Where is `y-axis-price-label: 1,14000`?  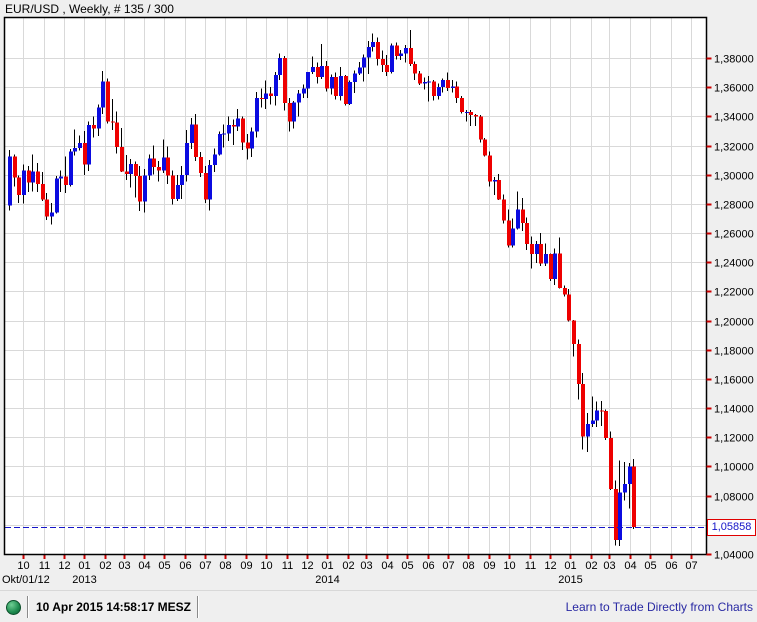
y-axis-price-label: 1,14000 is located at coordinates (734, 410).